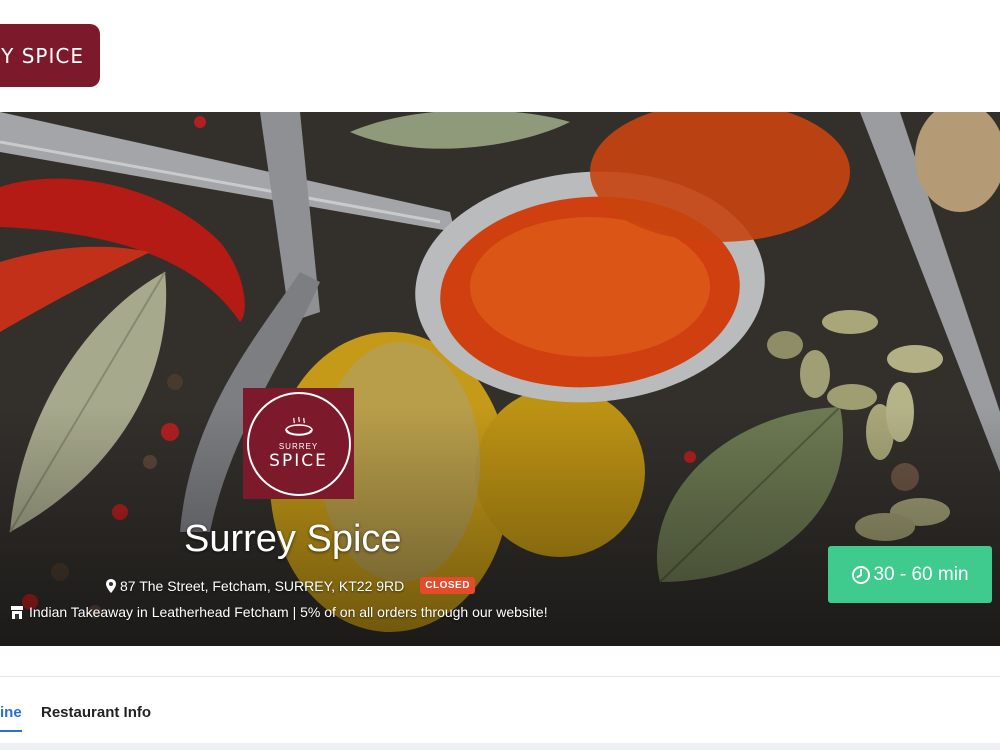  I want to click on brand-logo: Y SPICE, so click(50, 55).